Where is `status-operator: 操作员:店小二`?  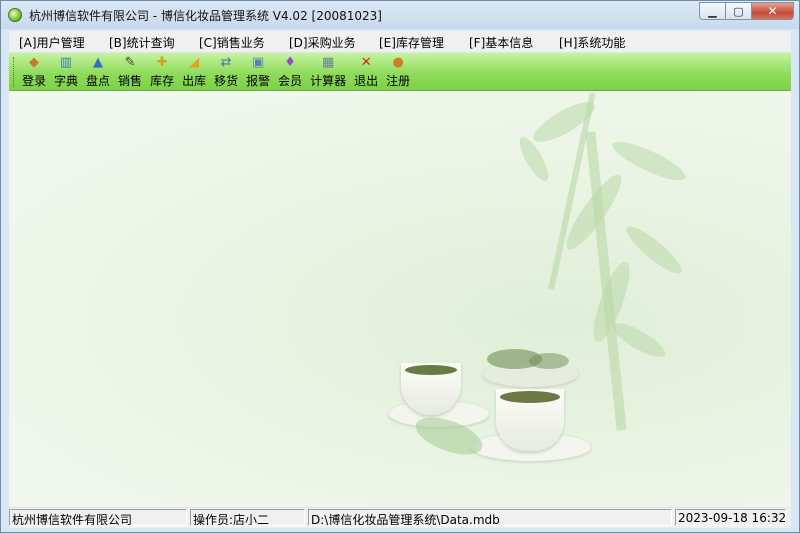
status-operator: 操作员:店小二 is located at coordinates (247, 517).